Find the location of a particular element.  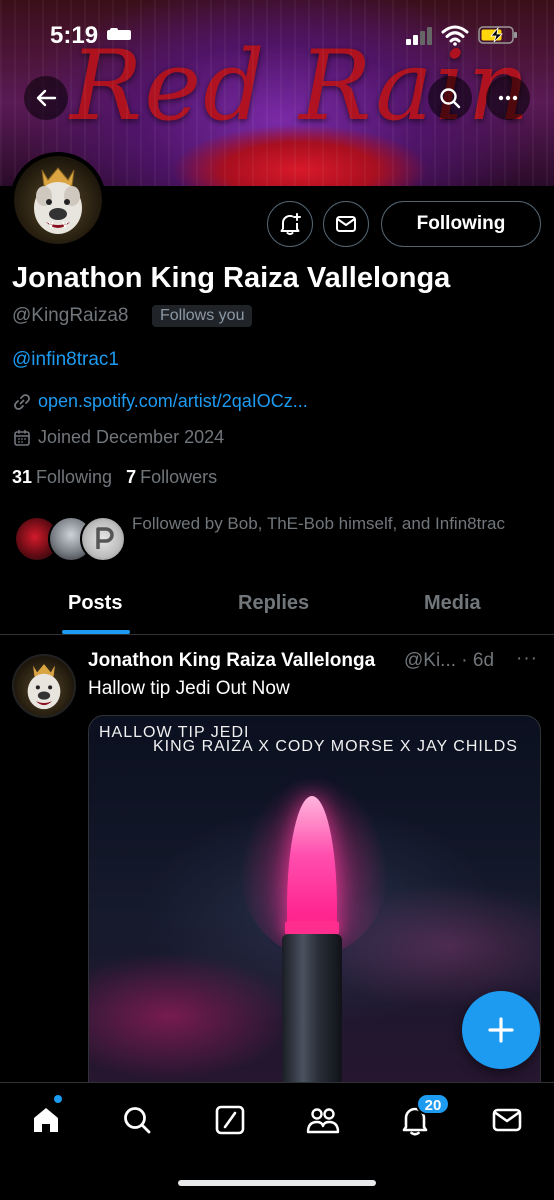

profile-tabs: Posts Replies Media is located at coordinates (277, 604).